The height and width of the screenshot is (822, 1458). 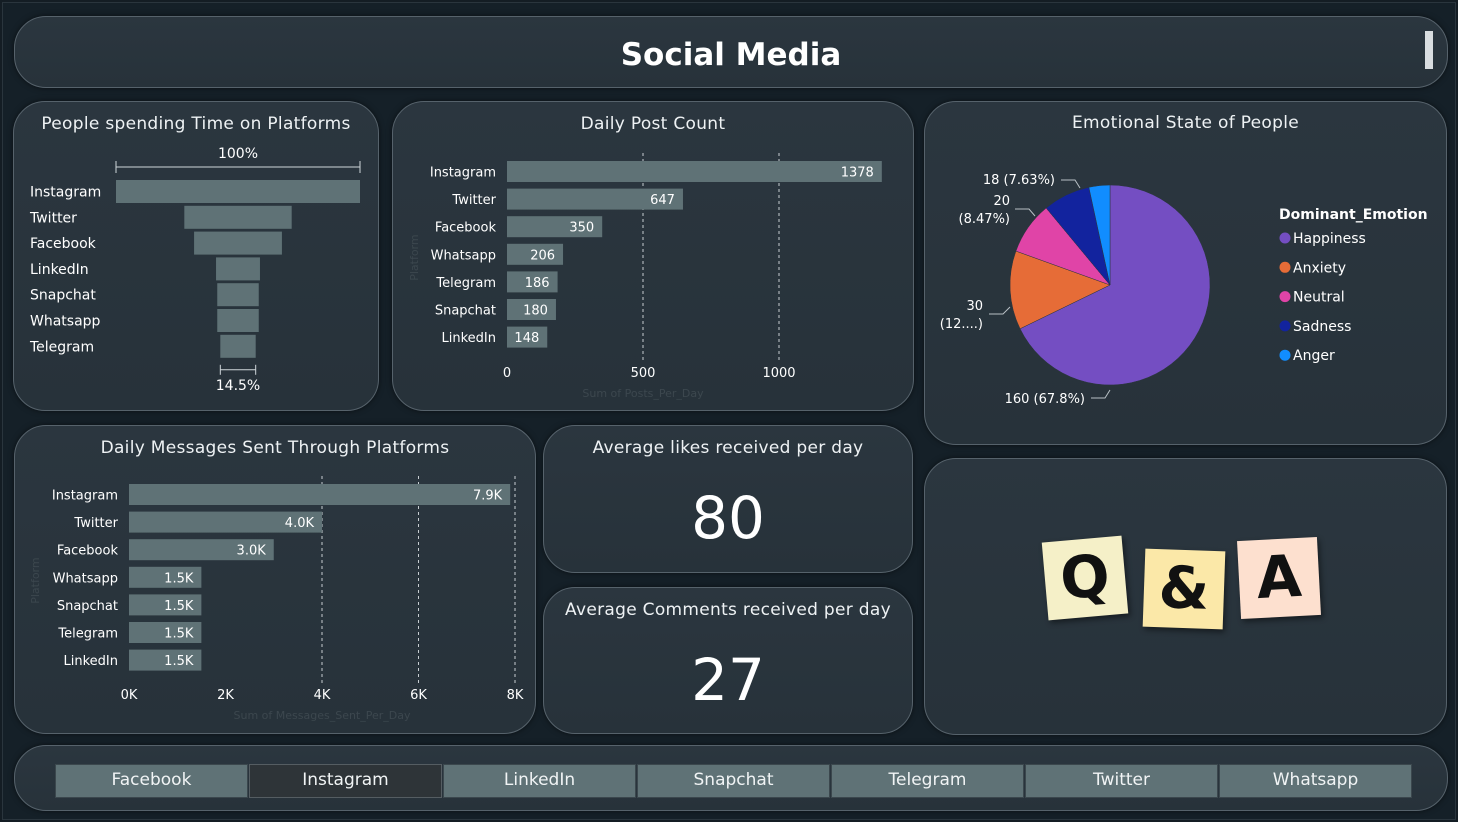 What do you see at coordinates (87, 606) in the screenshot?
I see `messages-category-snapchat: Snapchat` at bounding box center [87, 606].